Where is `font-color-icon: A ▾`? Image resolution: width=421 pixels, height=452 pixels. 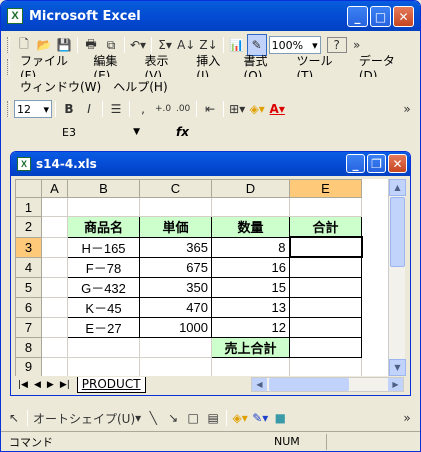
font-color-icon: A ▾ is located at coordinates (277, 109).